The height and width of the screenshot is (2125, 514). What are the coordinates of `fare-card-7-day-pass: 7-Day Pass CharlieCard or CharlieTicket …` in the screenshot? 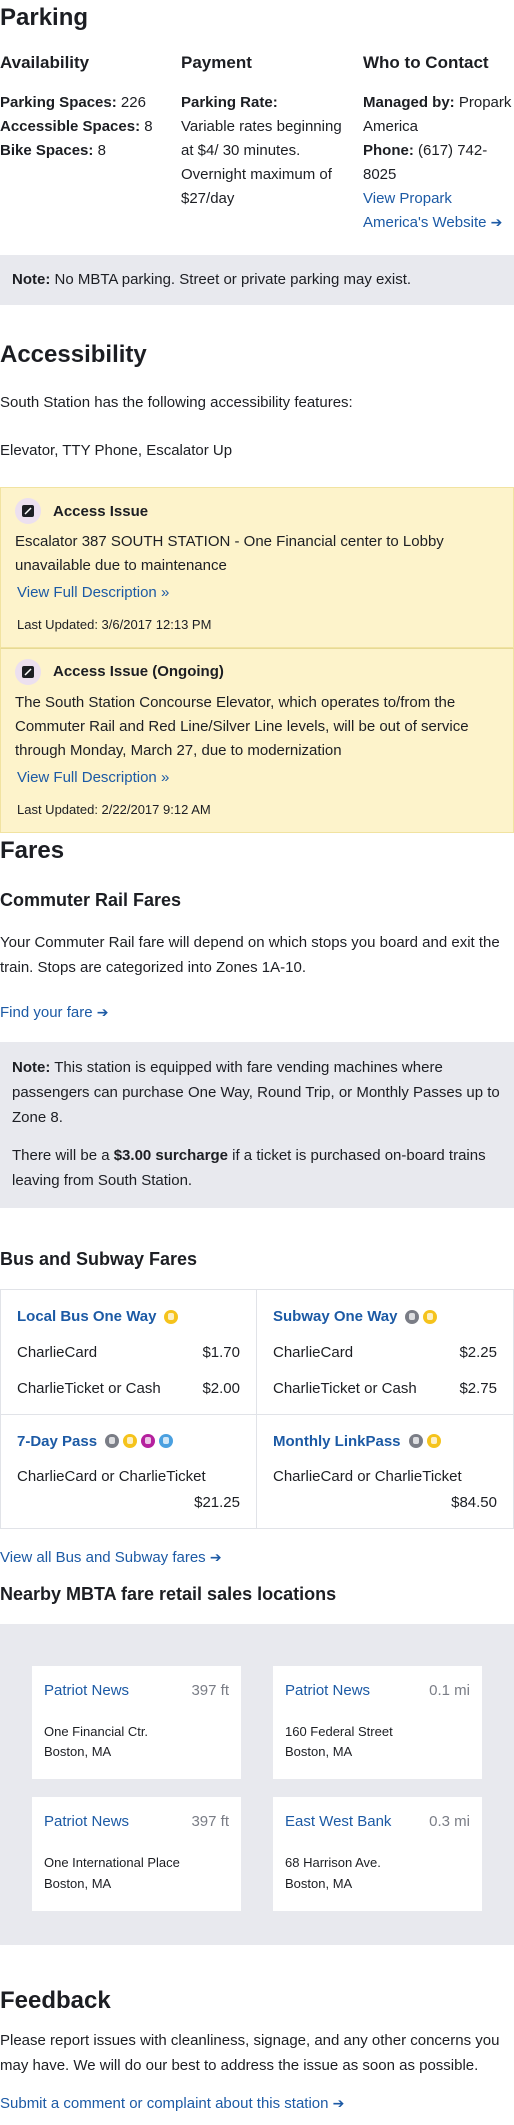 It's located at (129, 1471).